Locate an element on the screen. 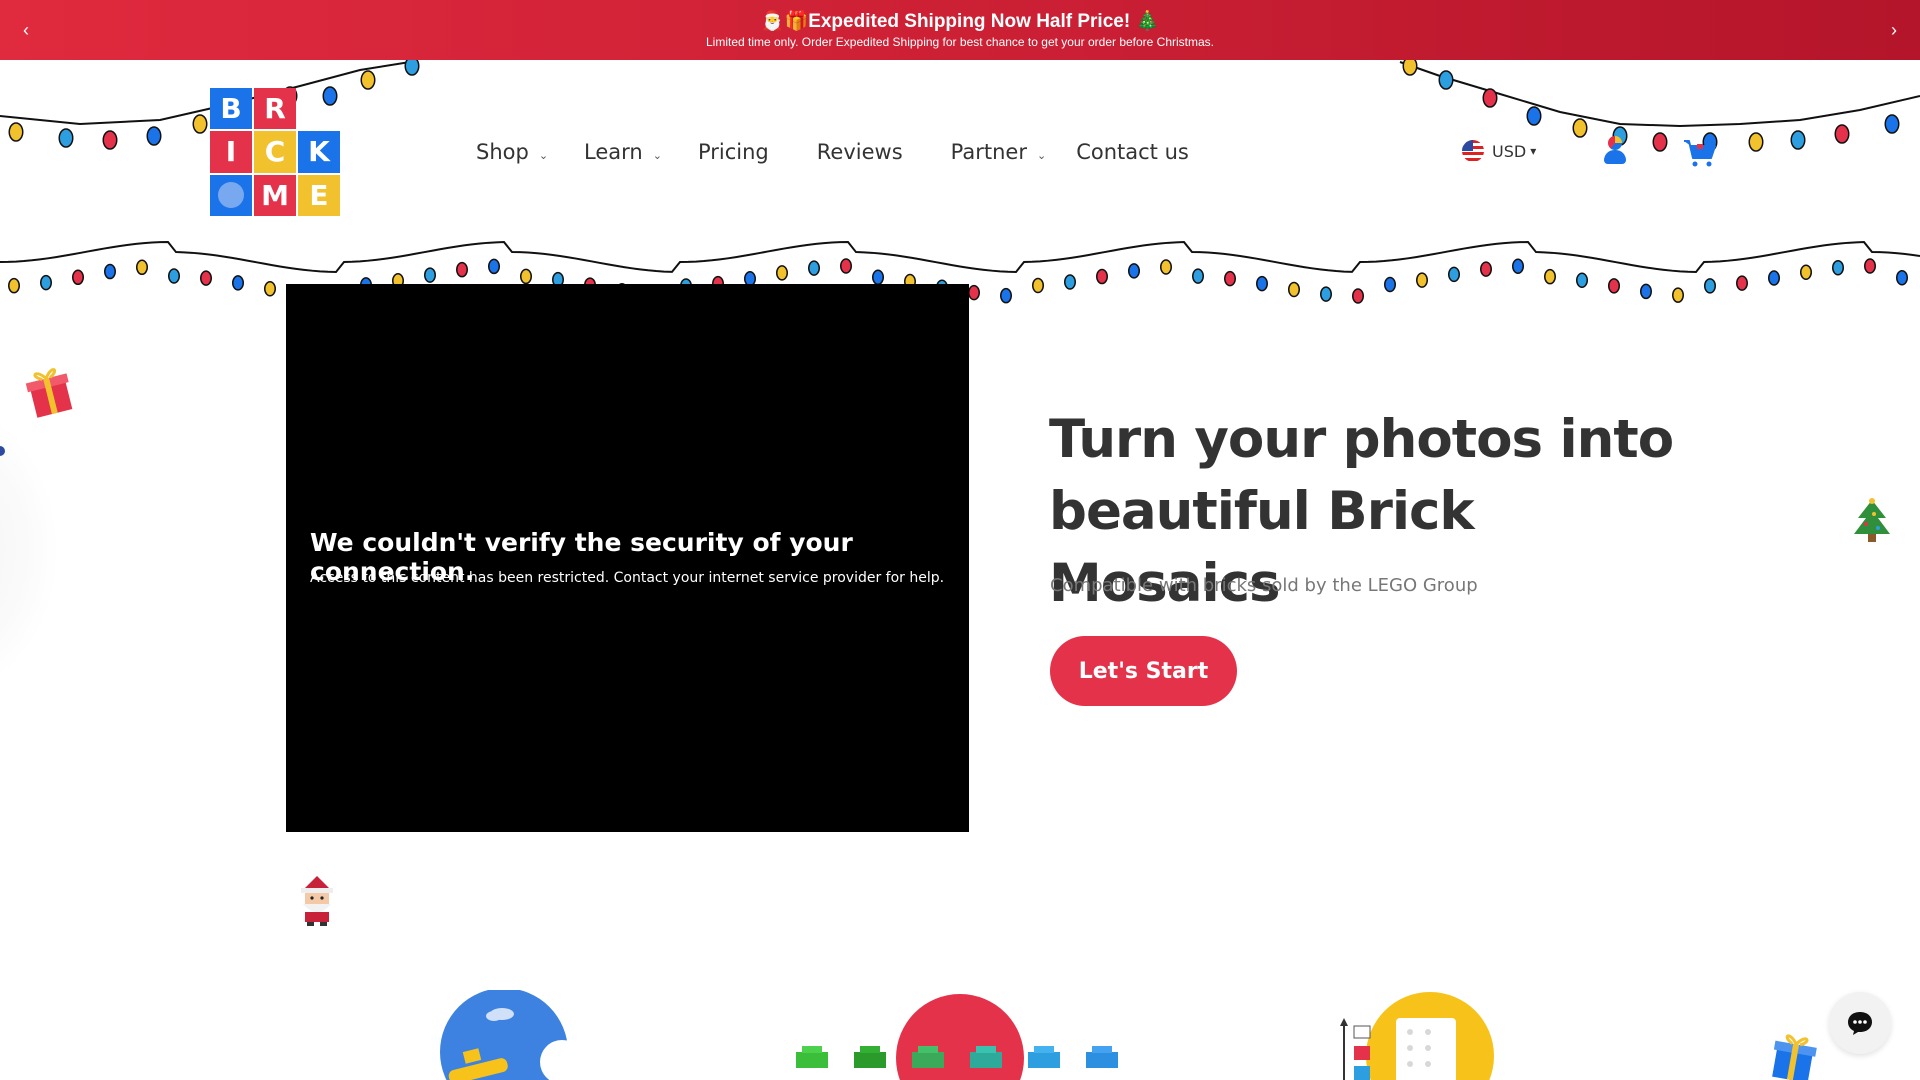 Image resolution: width=1920 pixels, height=1080 pixels. nav-reviews: Reviews is located at coordinates (860, 152).